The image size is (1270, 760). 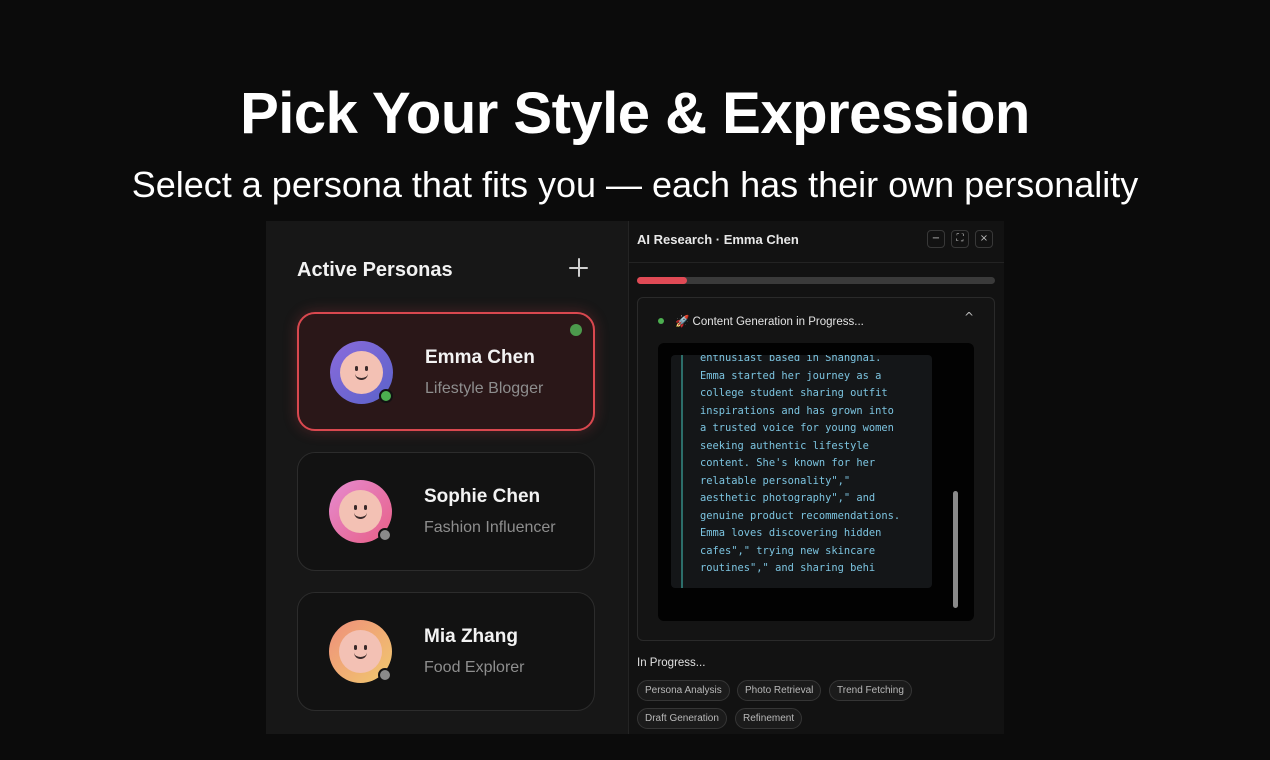 I want to click on persona-card-mia: Mia Zhang Food Explorer, so click(x=446, y=651).